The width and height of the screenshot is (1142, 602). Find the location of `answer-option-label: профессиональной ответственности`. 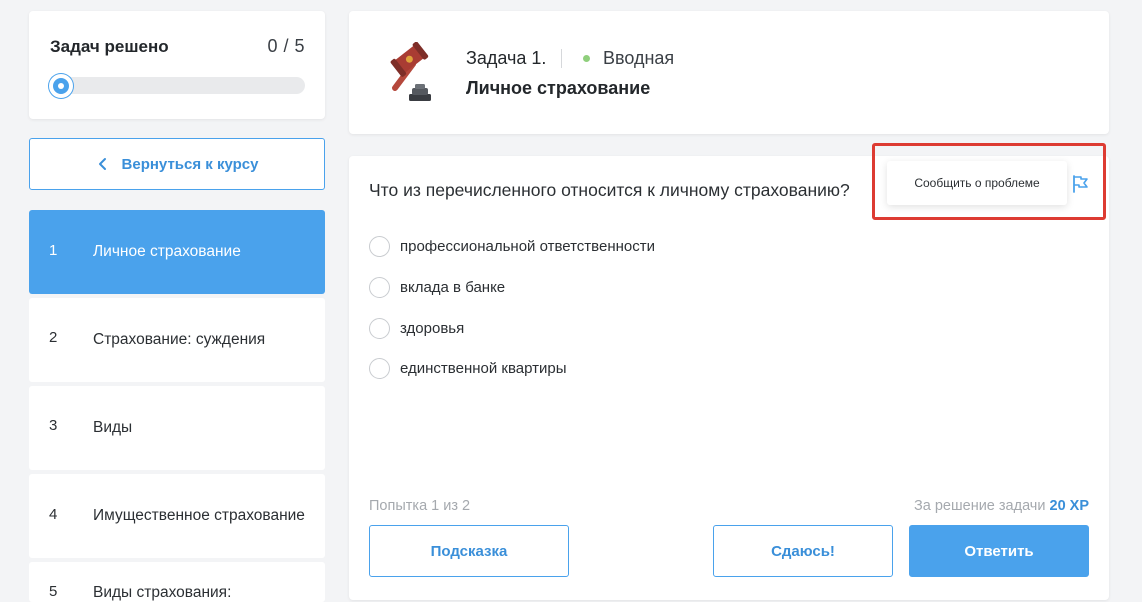

answer-option-label: профессиональной ответственности is located at coordinates (527, 246).